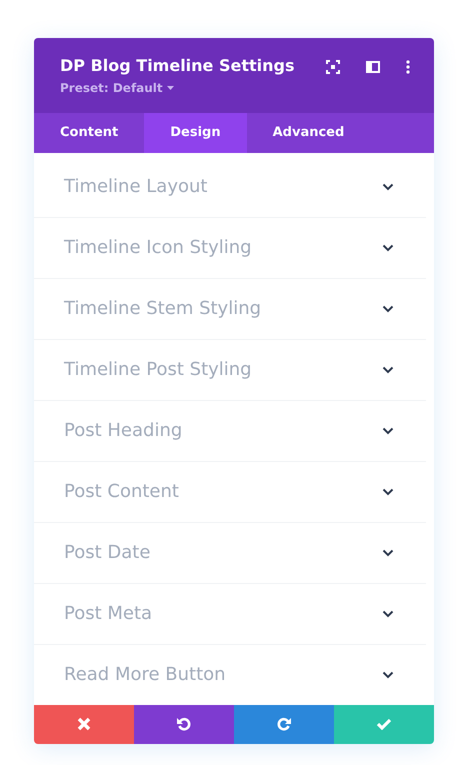 This screenshot has height=765, width=467. What do you see at coordinates (408, 67) in the screenshot?
I see `more-icon` at bounding box center [408, 67].